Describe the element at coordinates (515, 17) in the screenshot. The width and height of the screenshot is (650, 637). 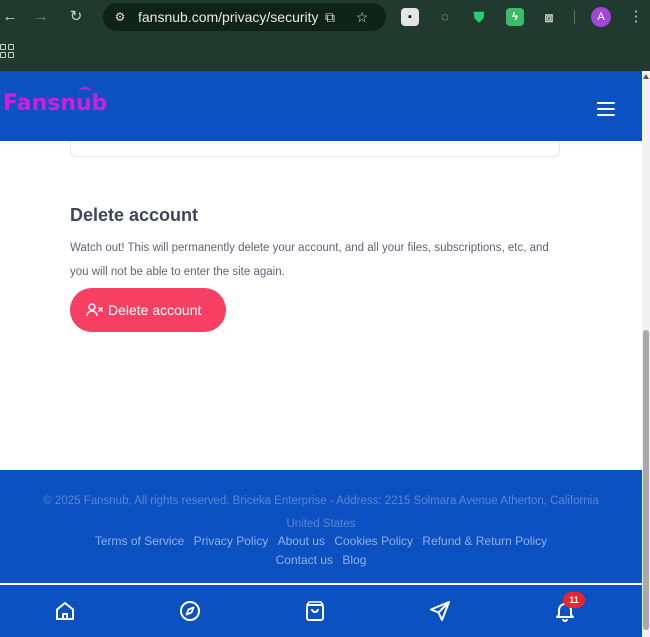
I see `extension-bolt-icon: ϟ` at that location.